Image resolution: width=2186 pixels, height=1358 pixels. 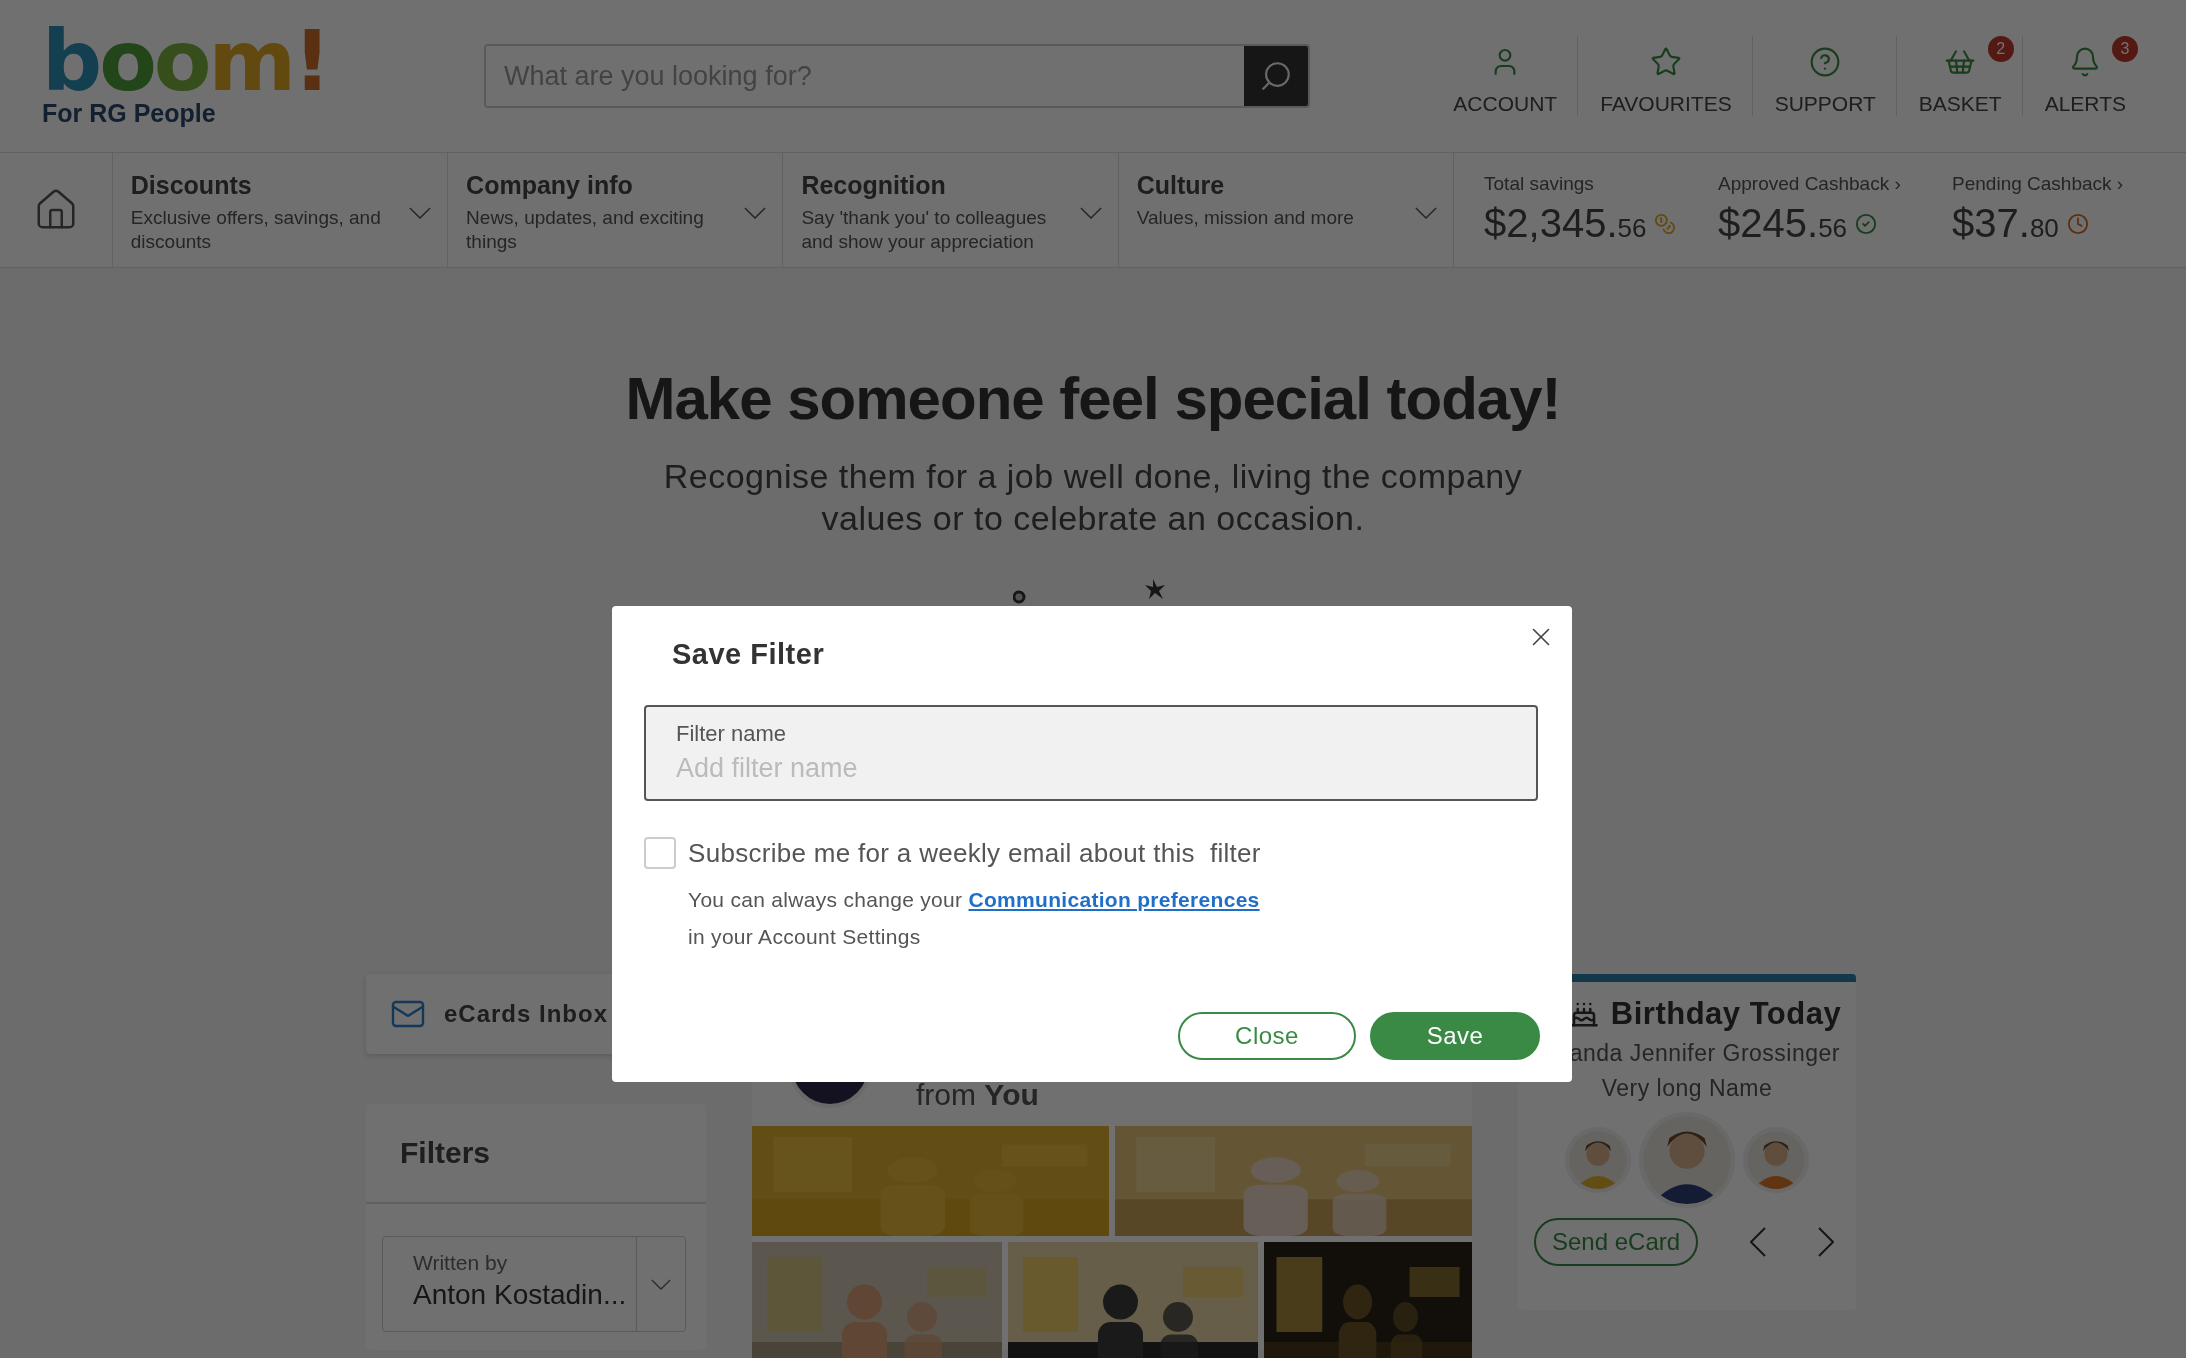 What do you see at coordinates (1093, 398) in the screenshot?
I see `hero-title: Make someone feel special today!` at bounding box center [1093, 398].